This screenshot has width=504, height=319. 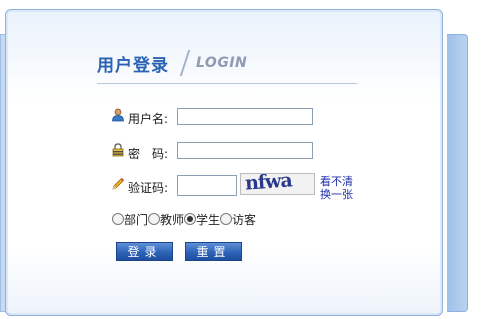 What do you see at coordinates (118, 150) in the screenshot?
I see `lock-icon` at bounding box center [118, 150].